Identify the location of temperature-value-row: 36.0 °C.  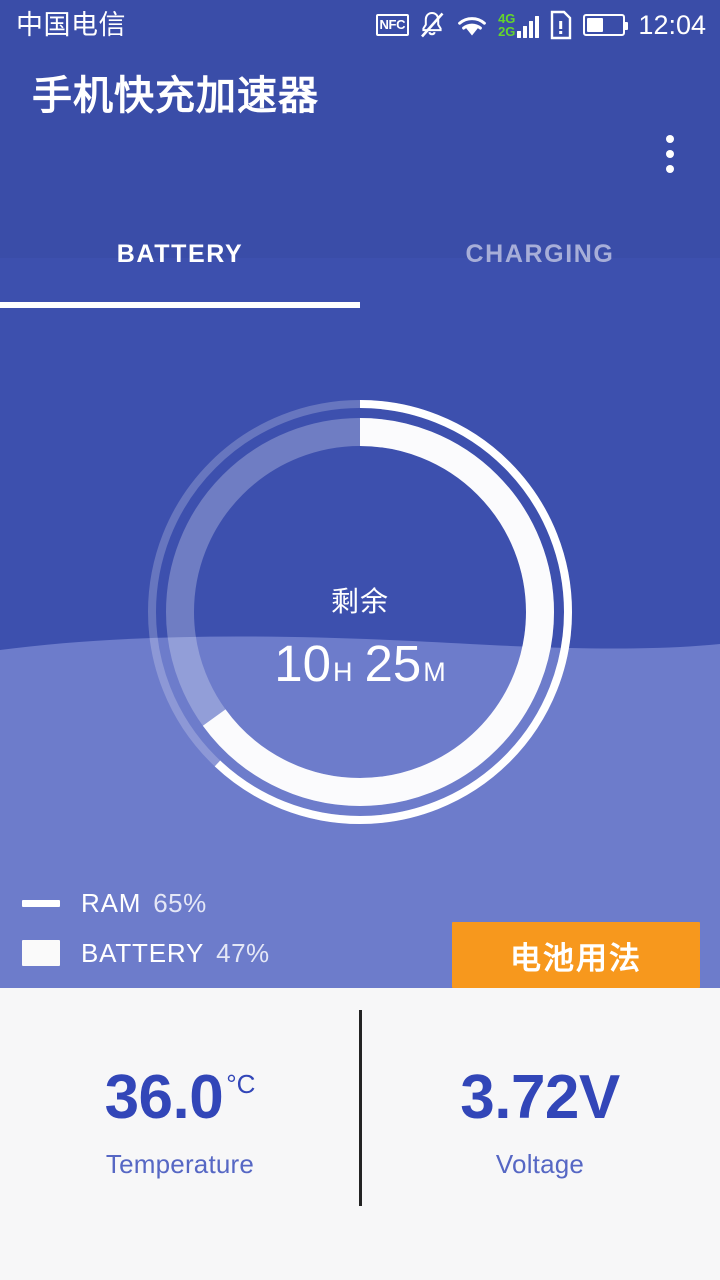
(180, 1098).